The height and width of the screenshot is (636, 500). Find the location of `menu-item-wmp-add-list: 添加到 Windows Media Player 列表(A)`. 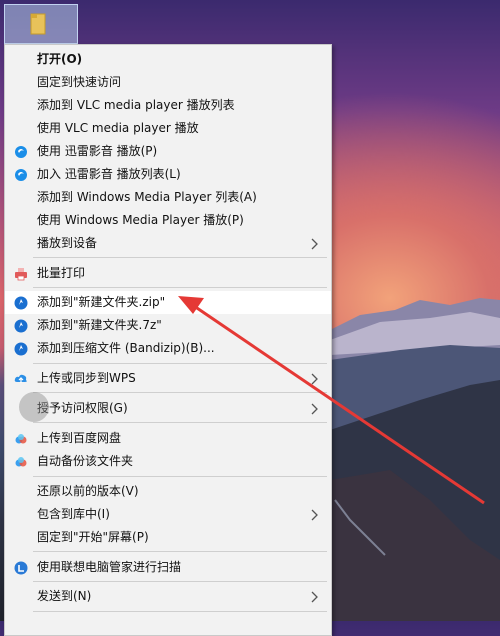

menu-item-wmp-add-list: 添加到 Windows Media Player 列表(A) is located at coordinates (168, 197).